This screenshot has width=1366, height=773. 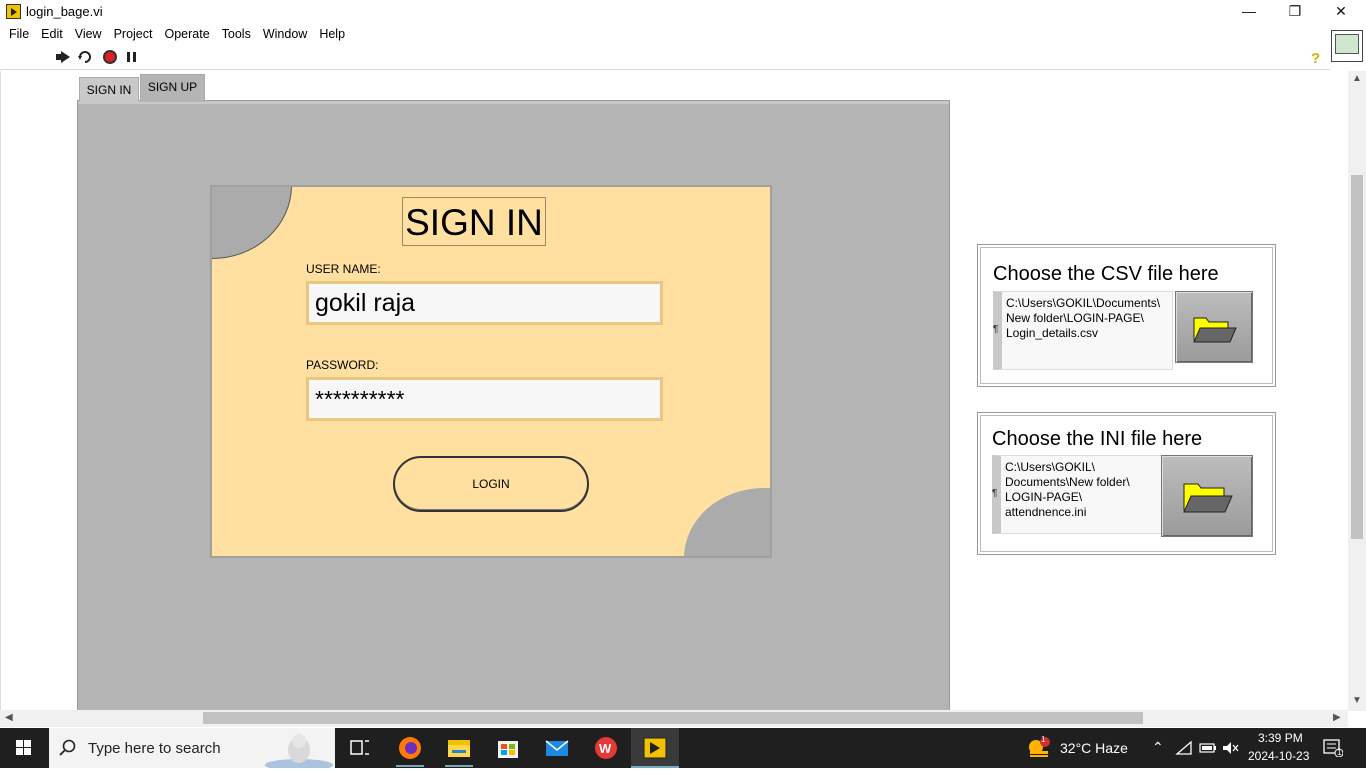 What do you see at coordinates (1158, 747) in the screenshot?
I see `chevron-up-icon: ⌃` at bounding box center [1158, 747].